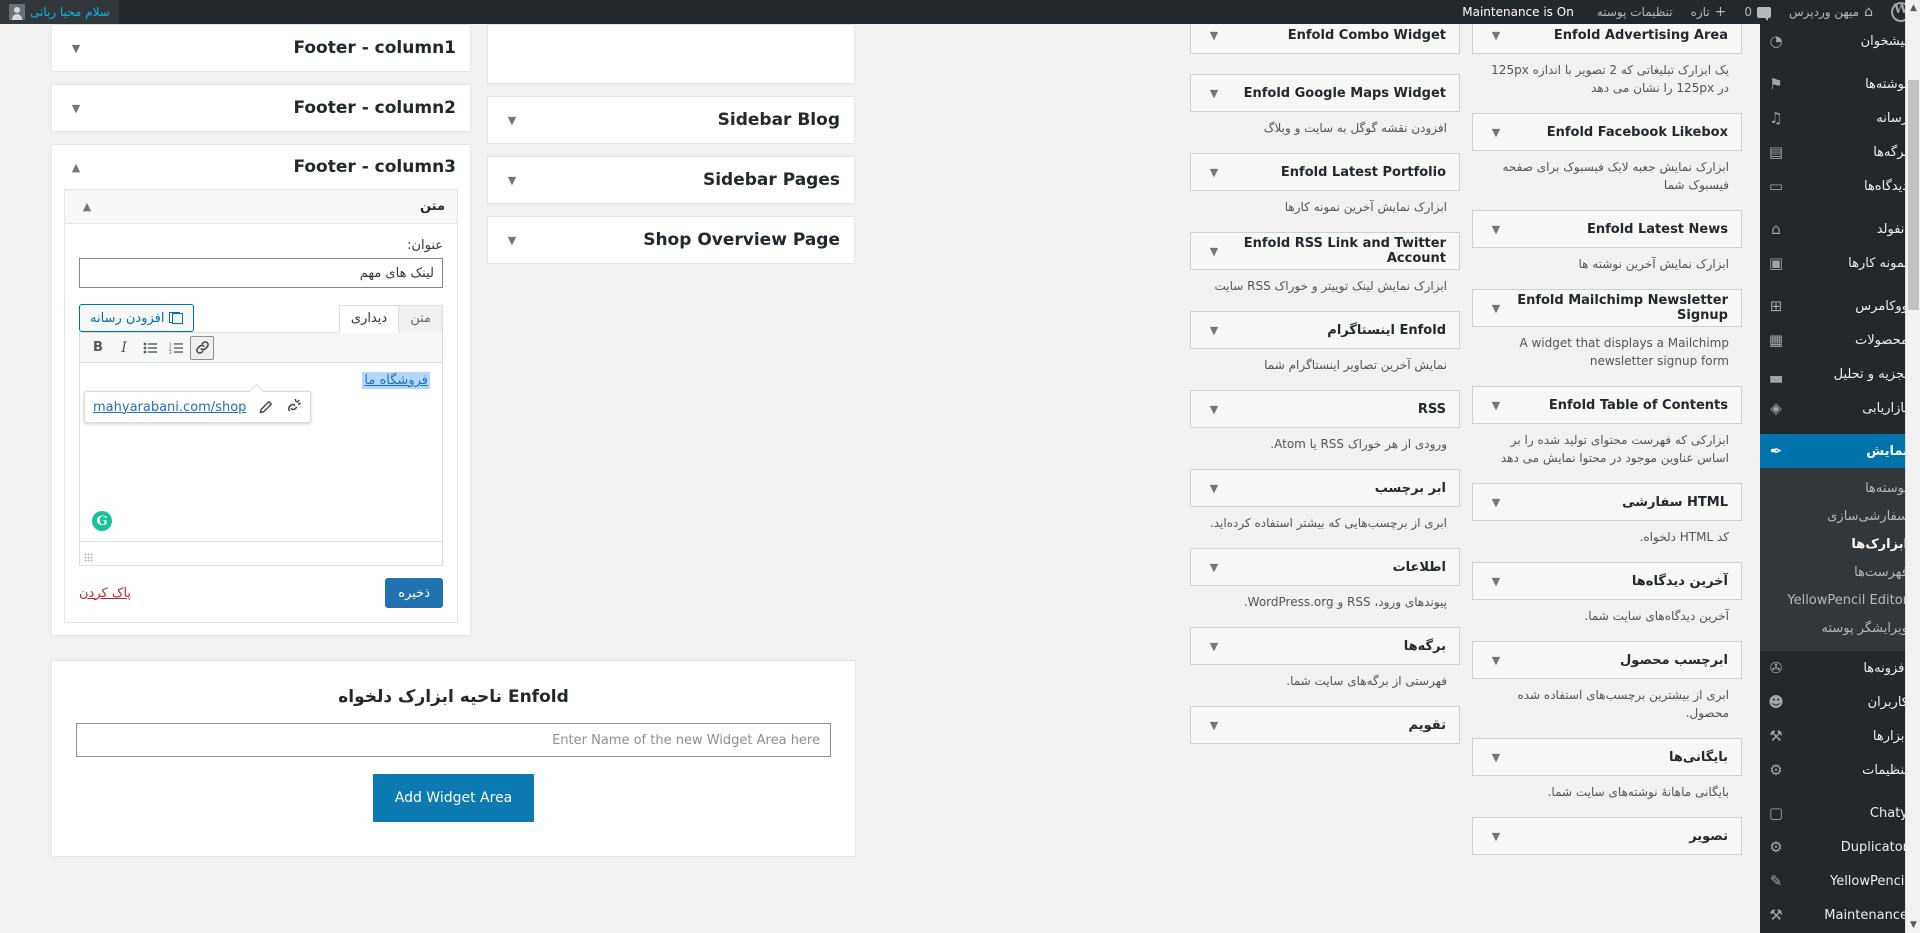 This screenshot has width=1920, height=933. What do you see at coordinates (137, 318) in the screenshot?
I see `add-media-button: افزودن رسانه` at bounding box center [137, 318].